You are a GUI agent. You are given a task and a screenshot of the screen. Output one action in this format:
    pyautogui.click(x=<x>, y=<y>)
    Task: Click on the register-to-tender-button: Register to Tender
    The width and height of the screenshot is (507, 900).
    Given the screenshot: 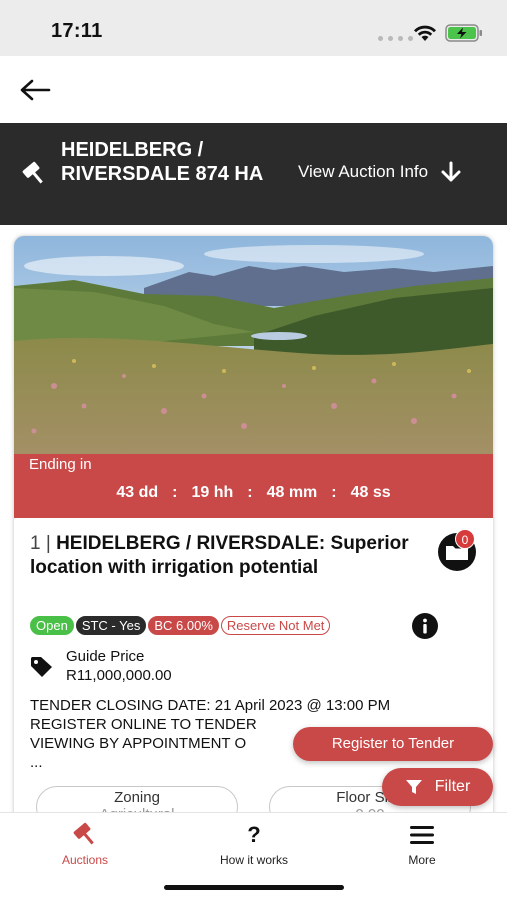 What is the action you would take?
    pyautogui.click(x=393, y=744)
    